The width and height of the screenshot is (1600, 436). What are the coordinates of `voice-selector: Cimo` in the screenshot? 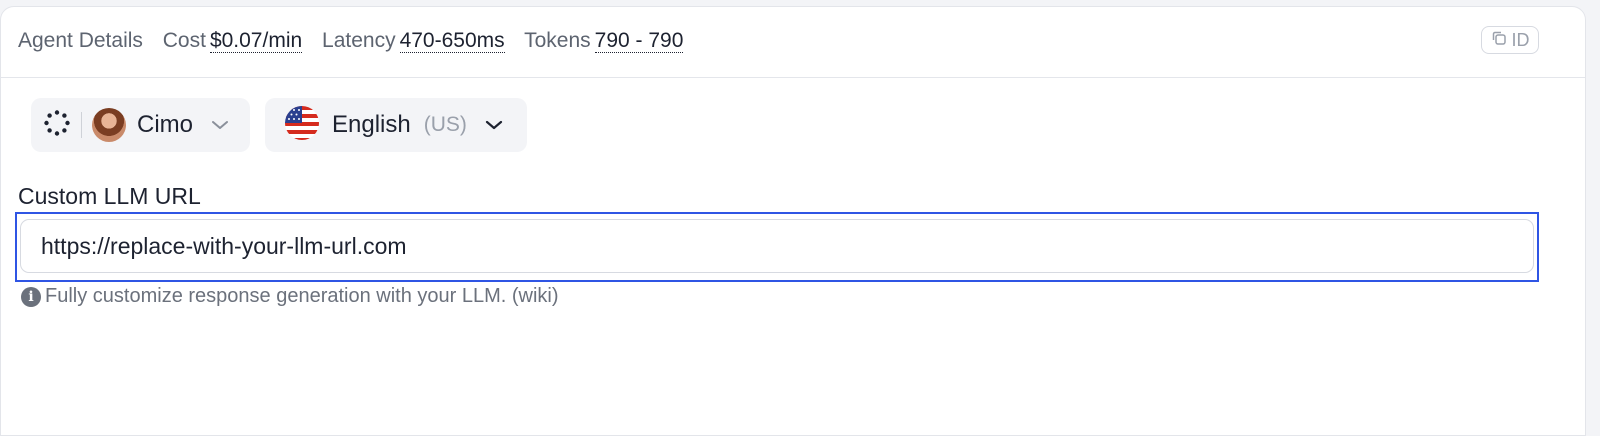 It's located at (140, 125).